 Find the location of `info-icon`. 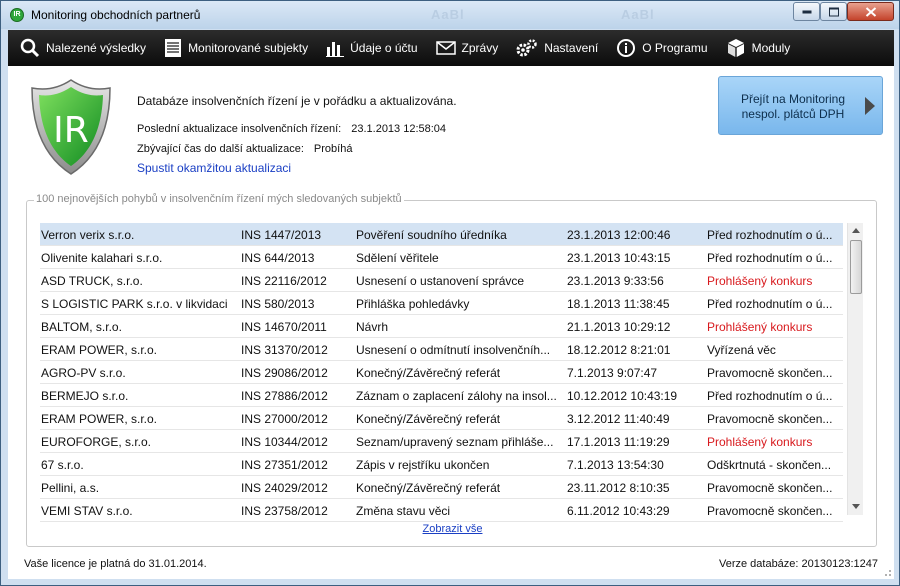

info-icon is located at coordinates (626, 48).